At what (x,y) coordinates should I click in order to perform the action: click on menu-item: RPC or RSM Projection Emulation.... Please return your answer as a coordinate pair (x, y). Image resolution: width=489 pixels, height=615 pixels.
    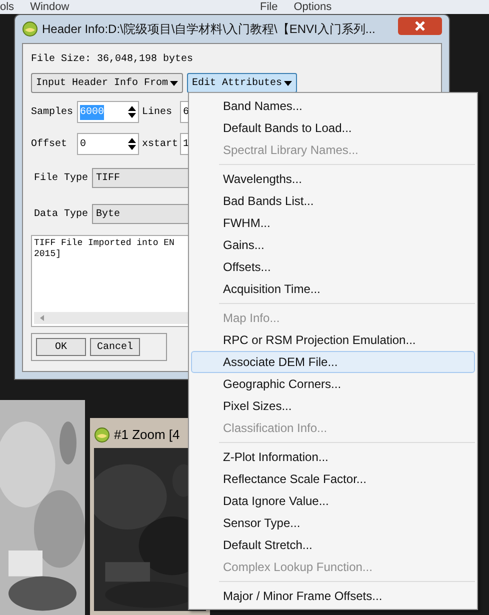
    Looking at the image, I should click on (333, 340).